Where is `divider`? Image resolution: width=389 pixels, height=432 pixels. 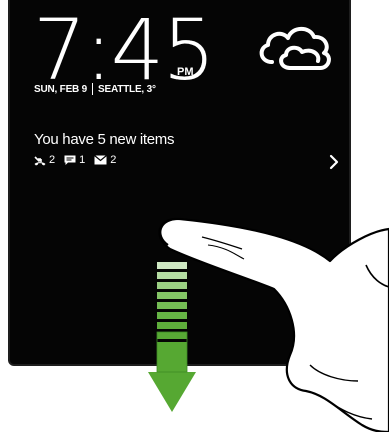 divider is located at coordinates (93, 89).